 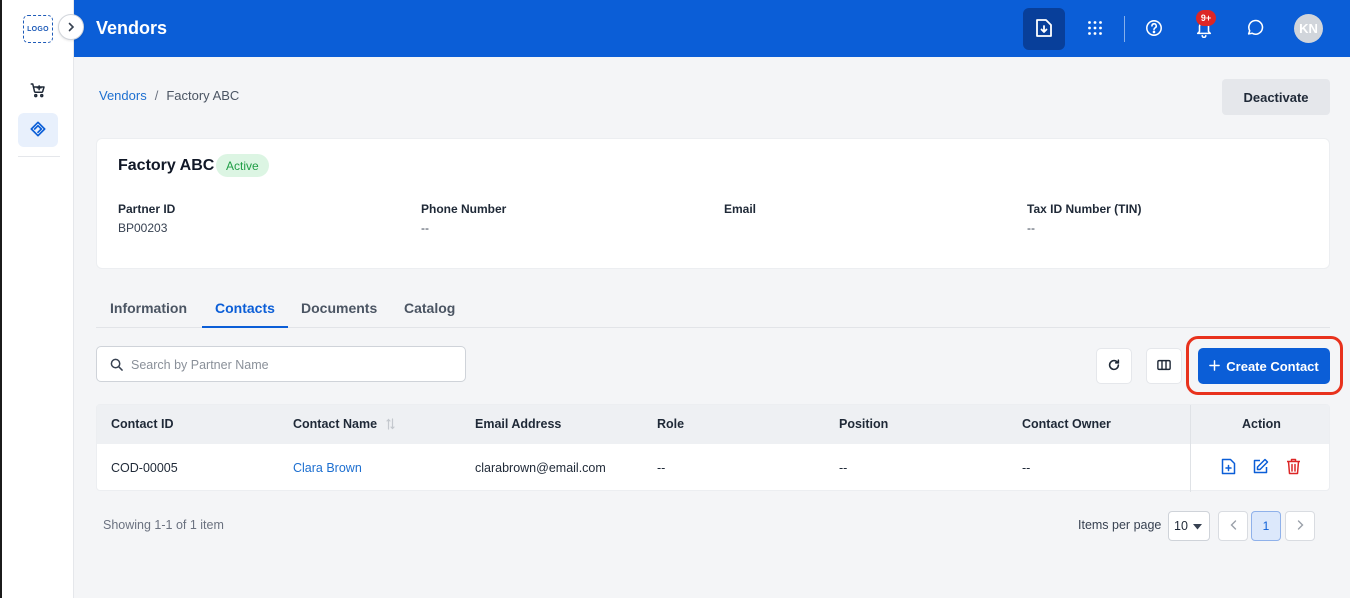 I want to click on action-column-divider, so click(x=1190, y=448).